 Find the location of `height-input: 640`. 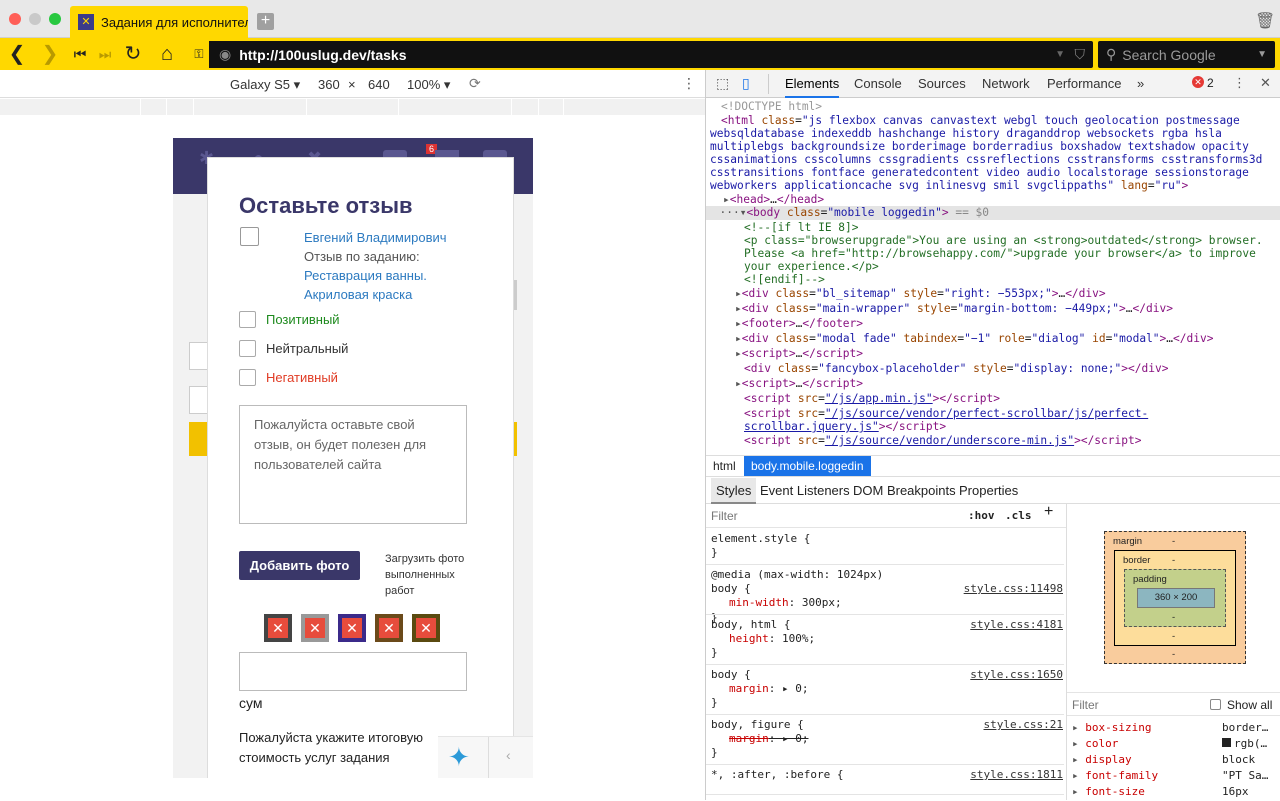

height-input: 640 is located at coordinates (379, 84).